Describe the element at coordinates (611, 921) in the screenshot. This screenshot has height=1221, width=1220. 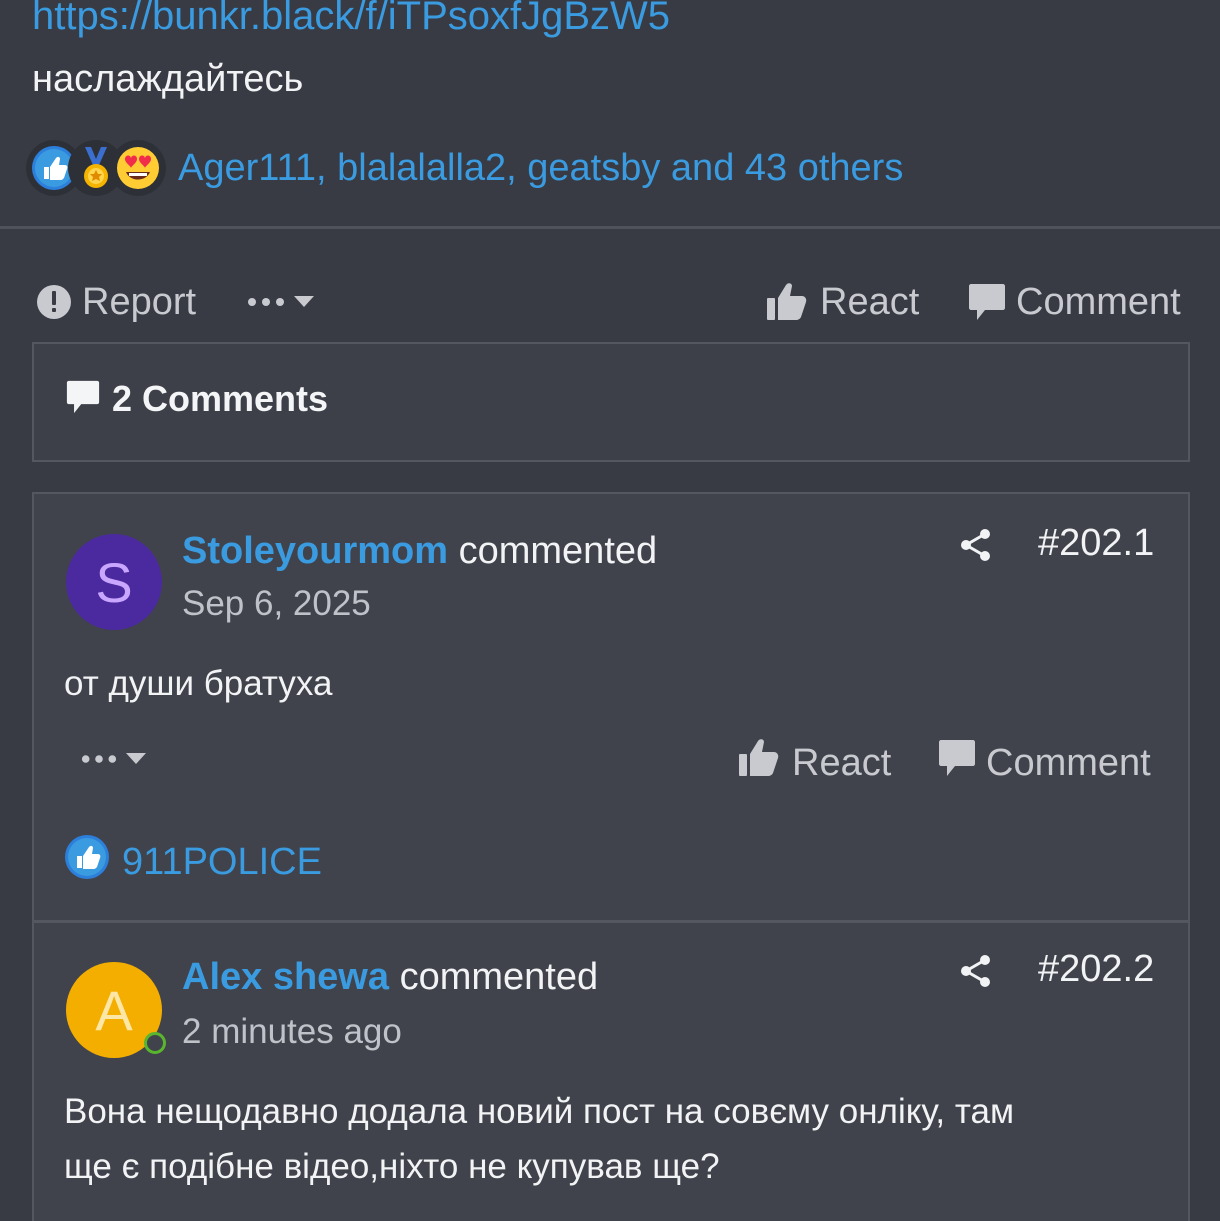
I see `comment-divider` at that location.